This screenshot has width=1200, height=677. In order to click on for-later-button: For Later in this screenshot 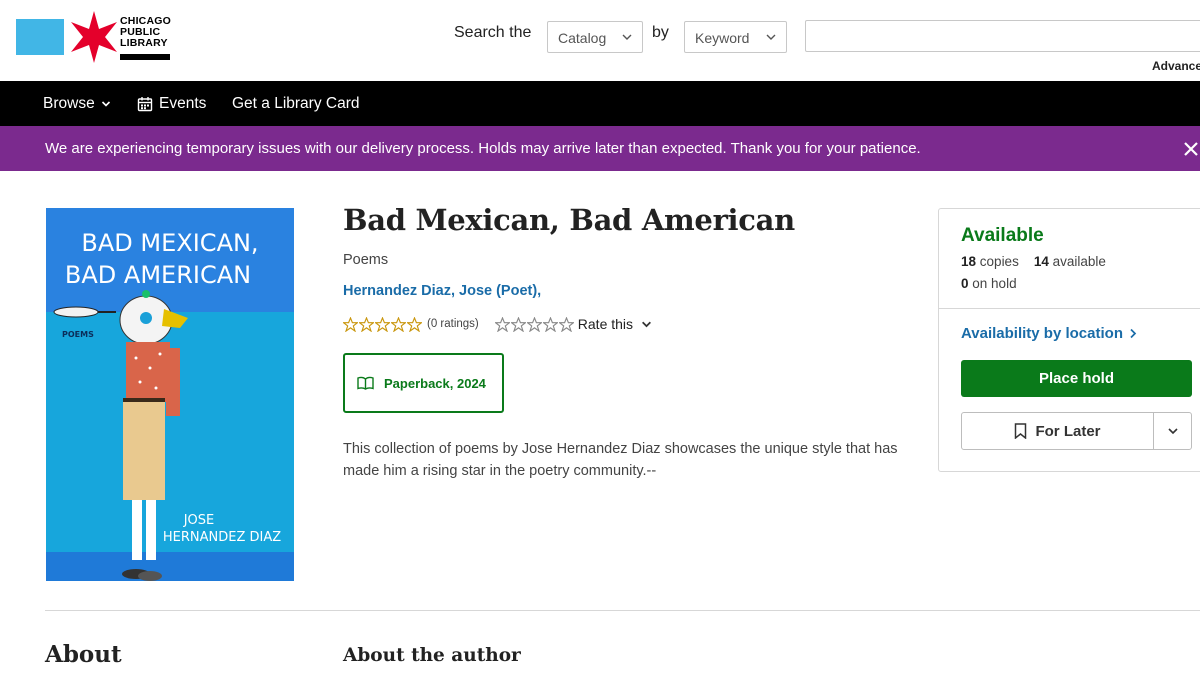, I will do `click(1057, 431)`.